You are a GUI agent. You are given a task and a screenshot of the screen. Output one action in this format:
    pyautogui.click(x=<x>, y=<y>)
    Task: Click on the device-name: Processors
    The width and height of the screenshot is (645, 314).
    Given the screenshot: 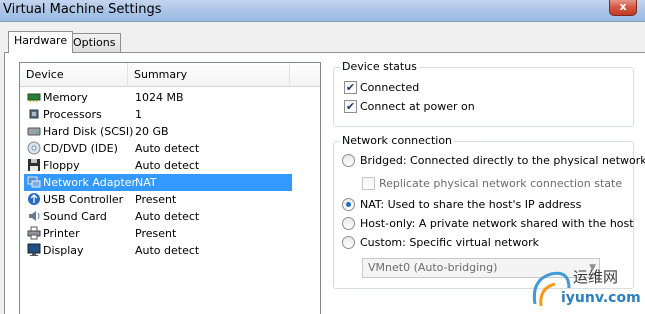 What is the action you would take?
    pyautogui.click(x=72, y=114)
    